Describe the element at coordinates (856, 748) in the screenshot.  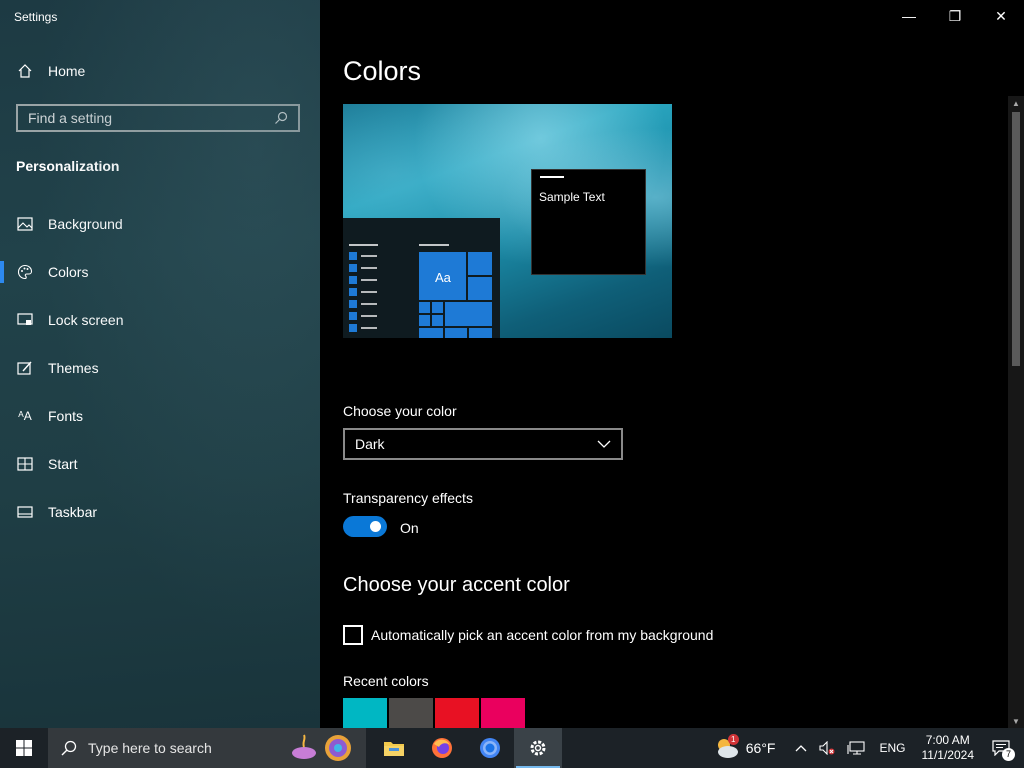
I see `network-icon` at that location.